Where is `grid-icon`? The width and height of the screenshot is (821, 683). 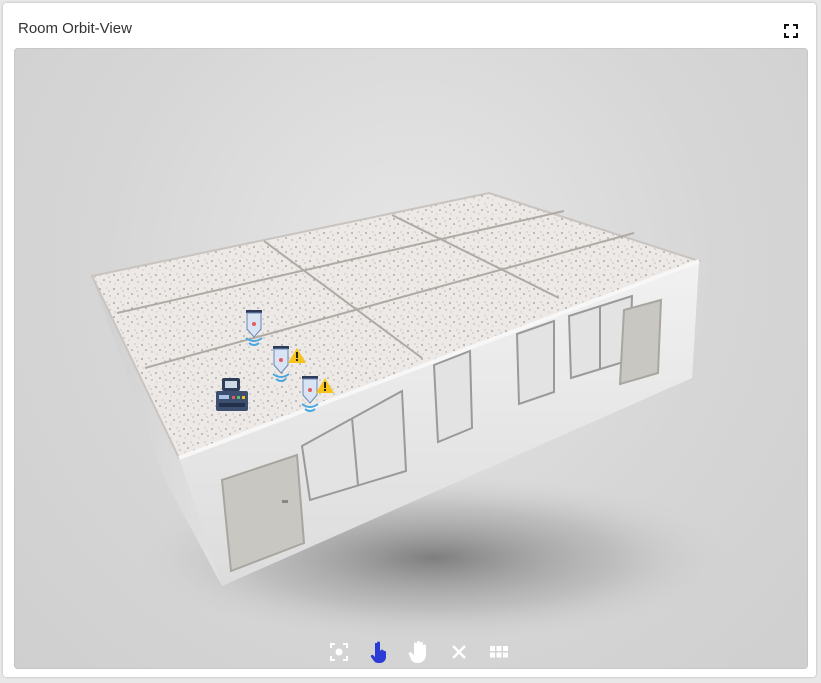
grid-icon is located at coordinates (499, 652).